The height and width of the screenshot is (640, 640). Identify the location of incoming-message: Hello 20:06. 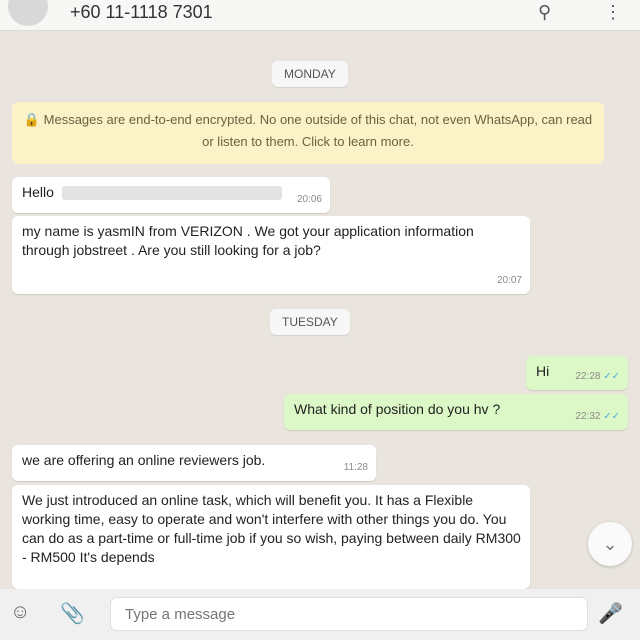
(171, 195).